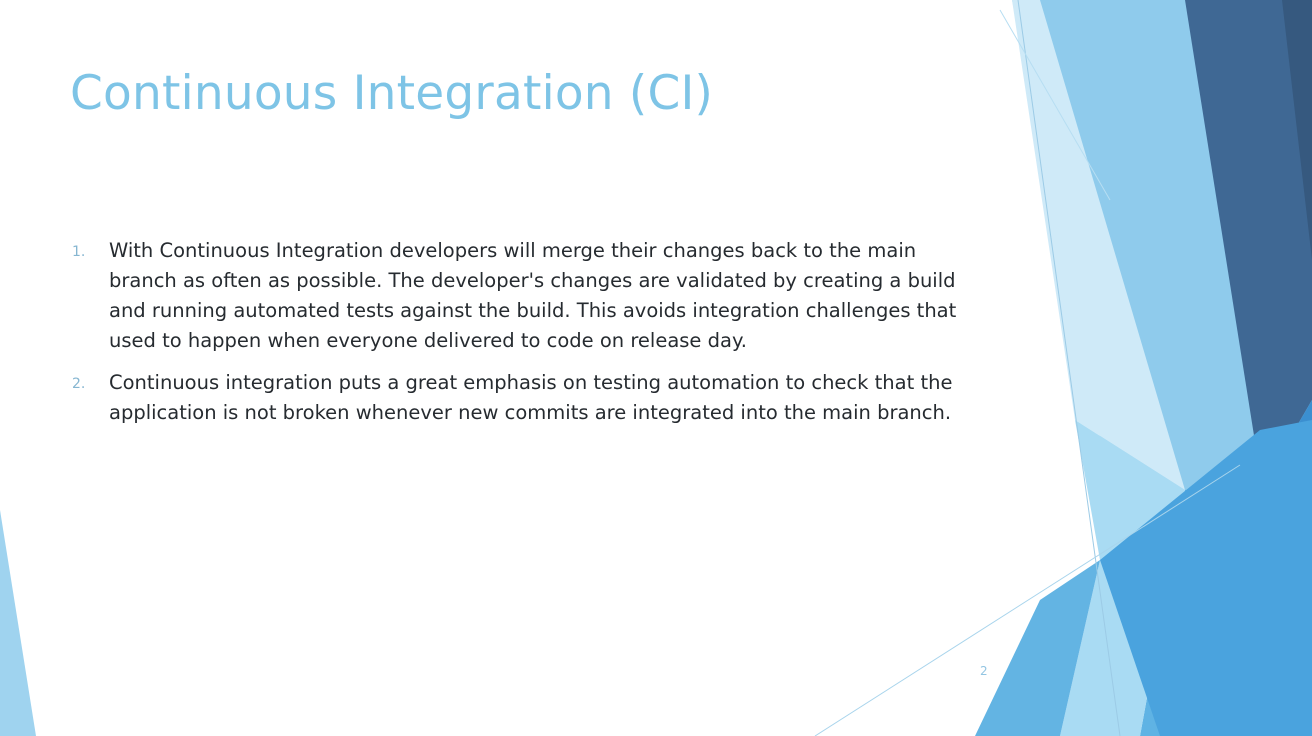  Describe the element at coordinates (392, 93) in the screenshot. I see `slide-title: Continuous Integration (CI)` at that location.